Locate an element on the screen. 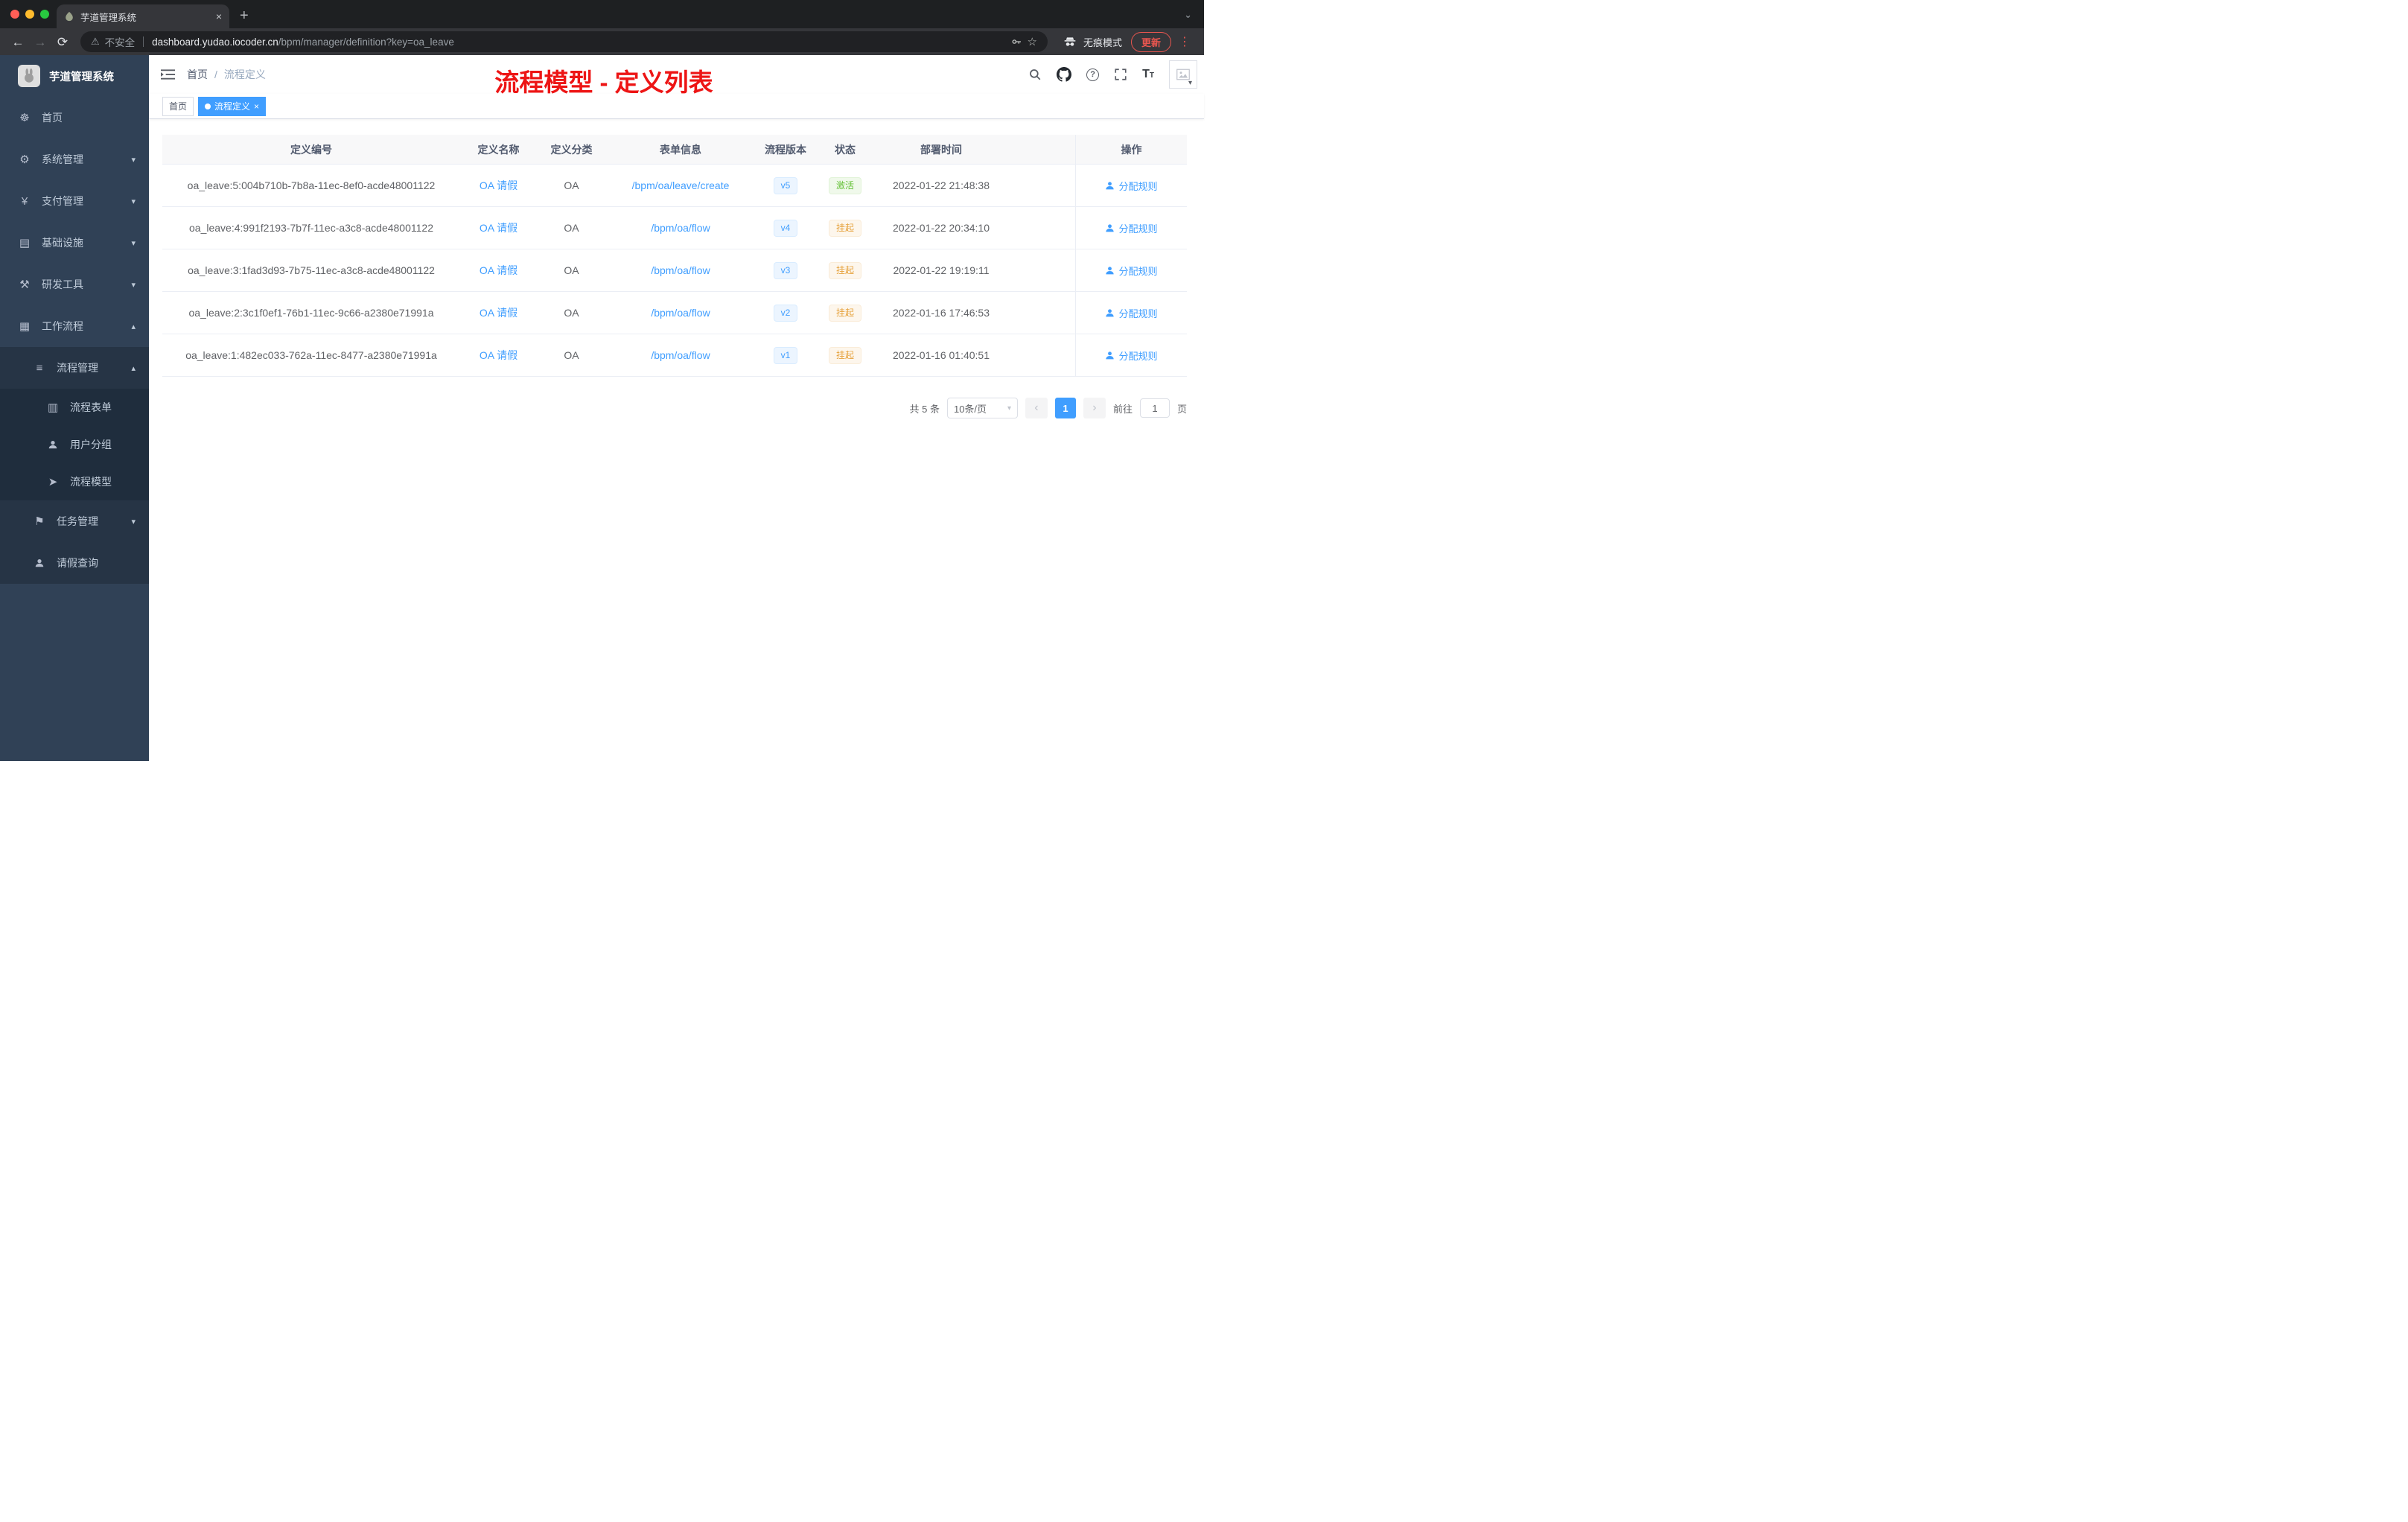  tab-strip: 芋道管理系统 × + ⌄ is located at coordinates (602, 14).